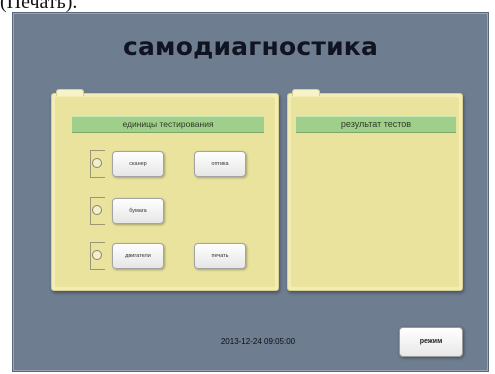 This screenshot has height=374, width=495. What do you see at coordinates (431, 342) in the screenshot?
I see `mode-button: режим` at bounding box center [431, 342].